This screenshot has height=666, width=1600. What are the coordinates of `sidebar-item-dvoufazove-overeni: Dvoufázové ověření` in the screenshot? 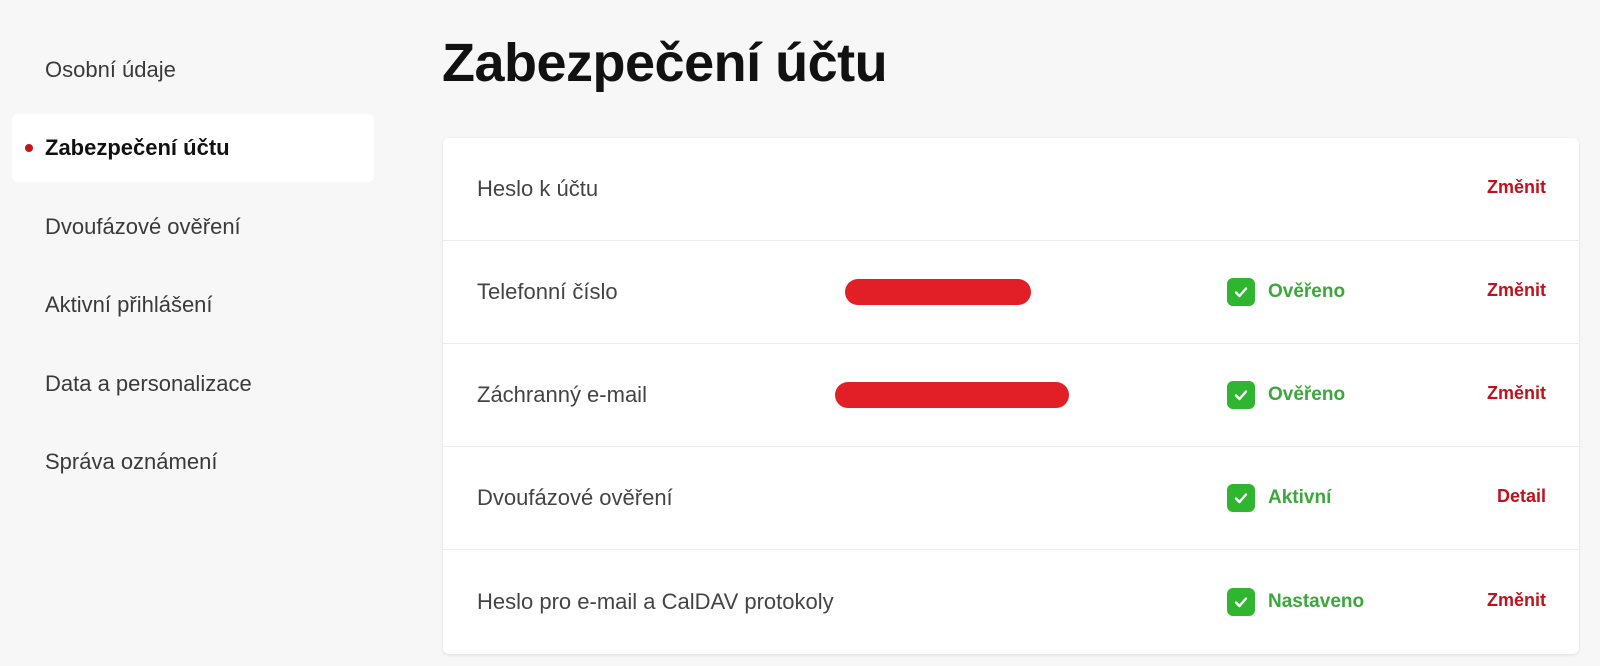 It's located at (193, 227).